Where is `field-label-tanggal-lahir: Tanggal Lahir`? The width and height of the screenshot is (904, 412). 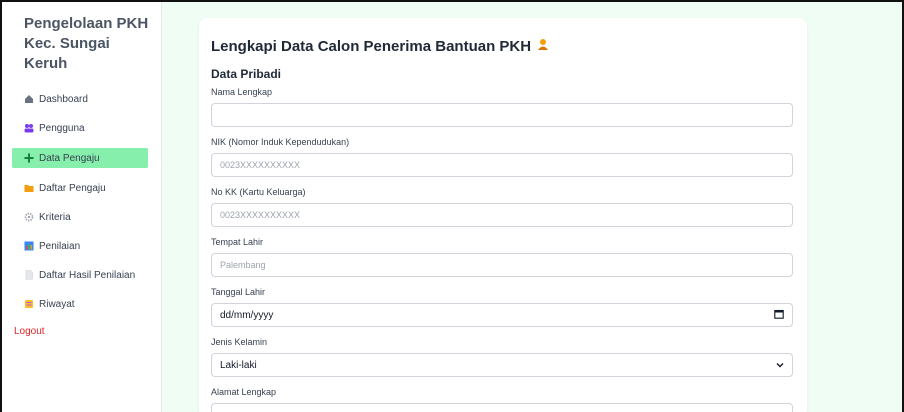 field-label-tanggal-lahir: Tanggal Lahir is located at coordinates (238, 292).